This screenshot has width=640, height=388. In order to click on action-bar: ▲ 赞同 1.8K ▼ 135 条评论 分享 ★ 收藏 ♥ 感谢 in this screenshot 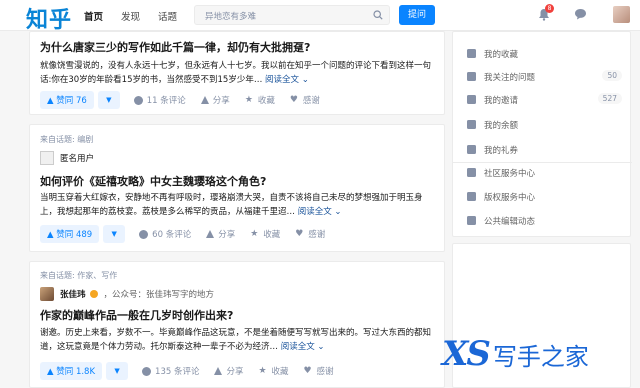, I will do `click(194, 371)`.